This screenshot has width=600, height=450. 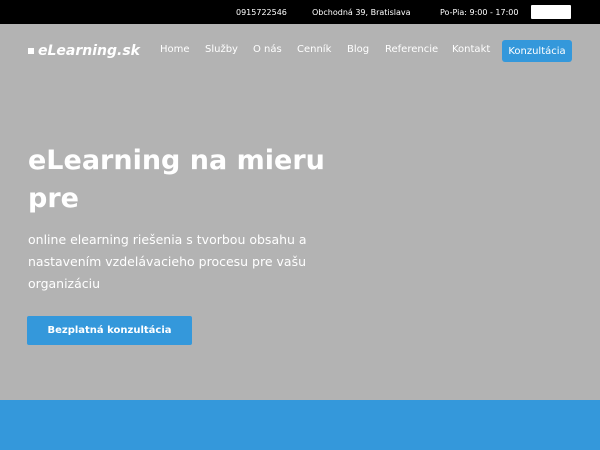 I want to click on topbar-hours: Po-Pia: 9:00 - 17:00, so click(x=479, y=12).